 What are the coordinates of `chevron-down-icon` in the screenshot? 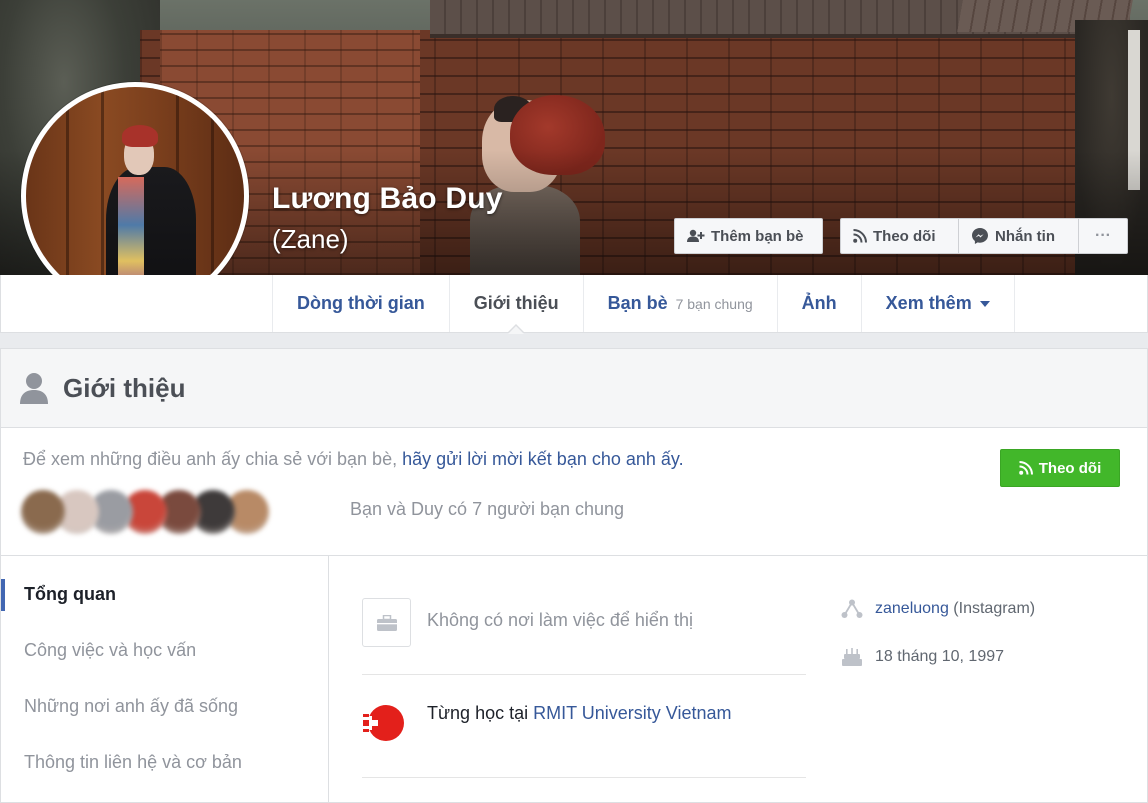 It's located at (984, 303).